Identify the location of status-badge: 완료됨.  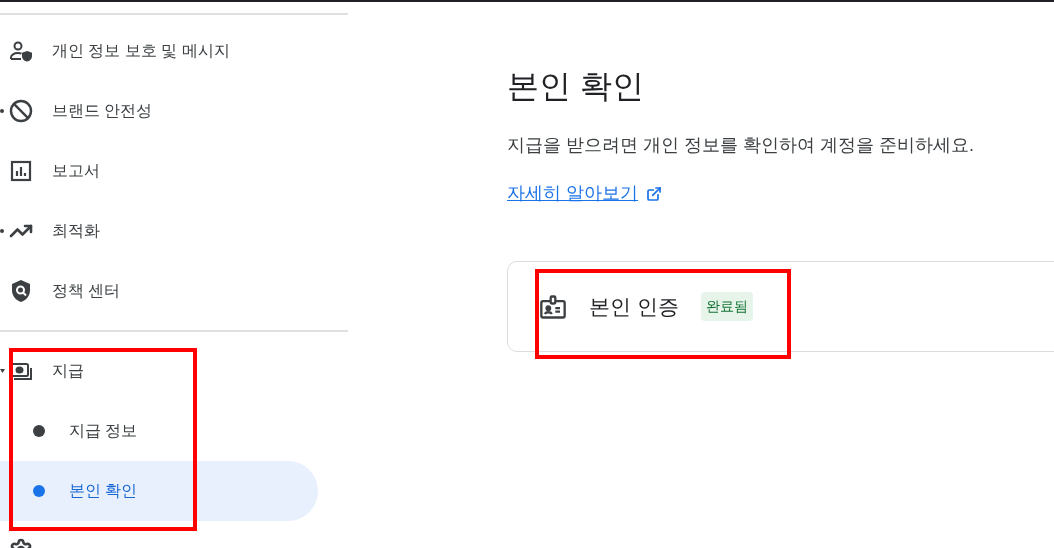
(726, 306).